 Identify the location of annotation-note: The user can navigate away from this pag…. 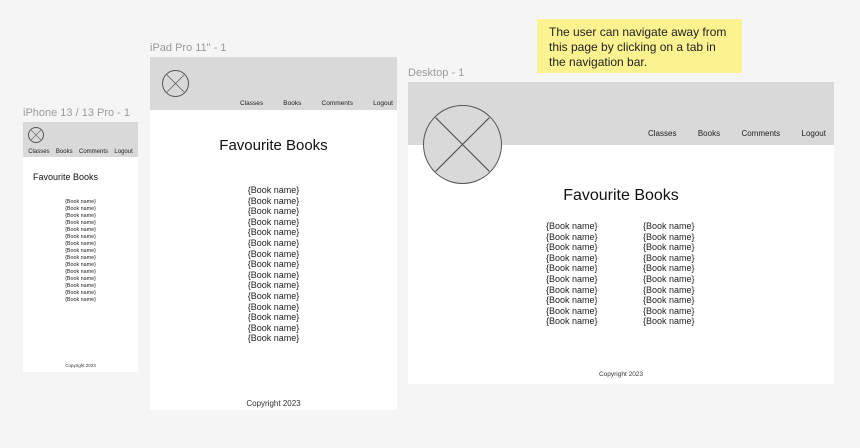
(639, 46).